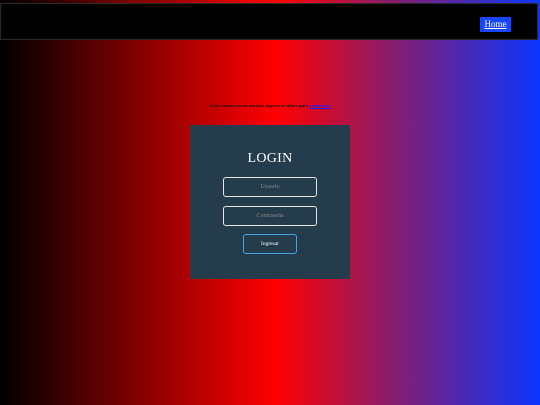 This screenshot has height=405, width=540. What do you see at coordinates (270, 216) in the screenshot?
I see `password-input` at bounding box center [270, 216].